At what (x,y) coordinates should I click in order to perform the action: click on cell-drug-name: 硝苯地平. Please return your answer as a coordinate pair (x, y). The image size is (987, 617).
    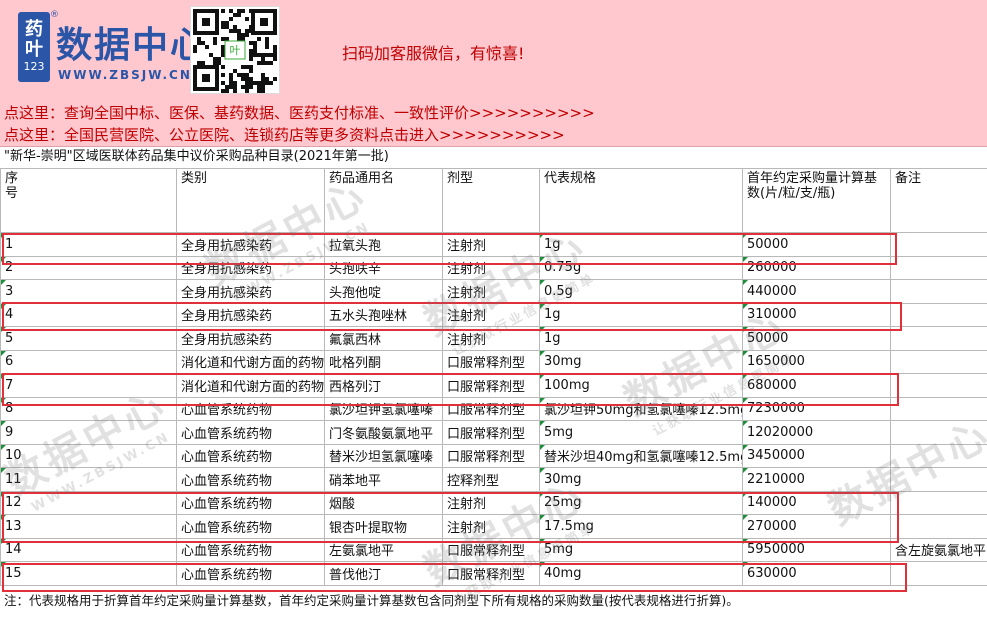
    Looking at the image, I should click on (383, 479).